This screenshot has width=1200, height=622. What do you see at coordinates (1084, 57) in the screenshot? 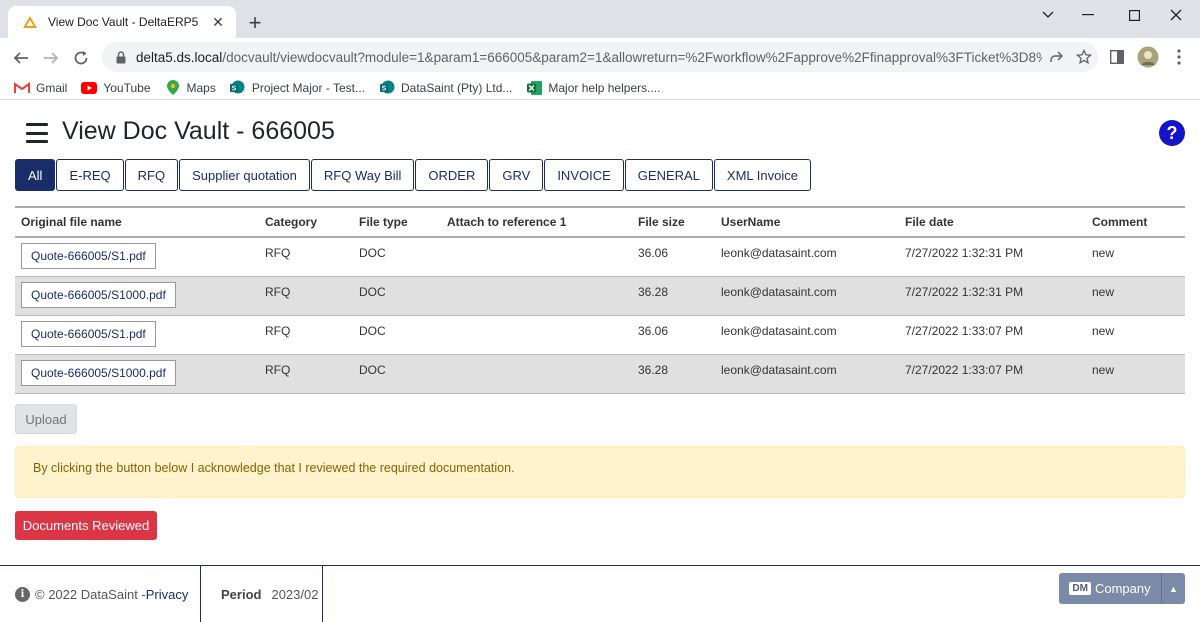
I see `bookmark-star-icon` at bounding box center [1084, 57].